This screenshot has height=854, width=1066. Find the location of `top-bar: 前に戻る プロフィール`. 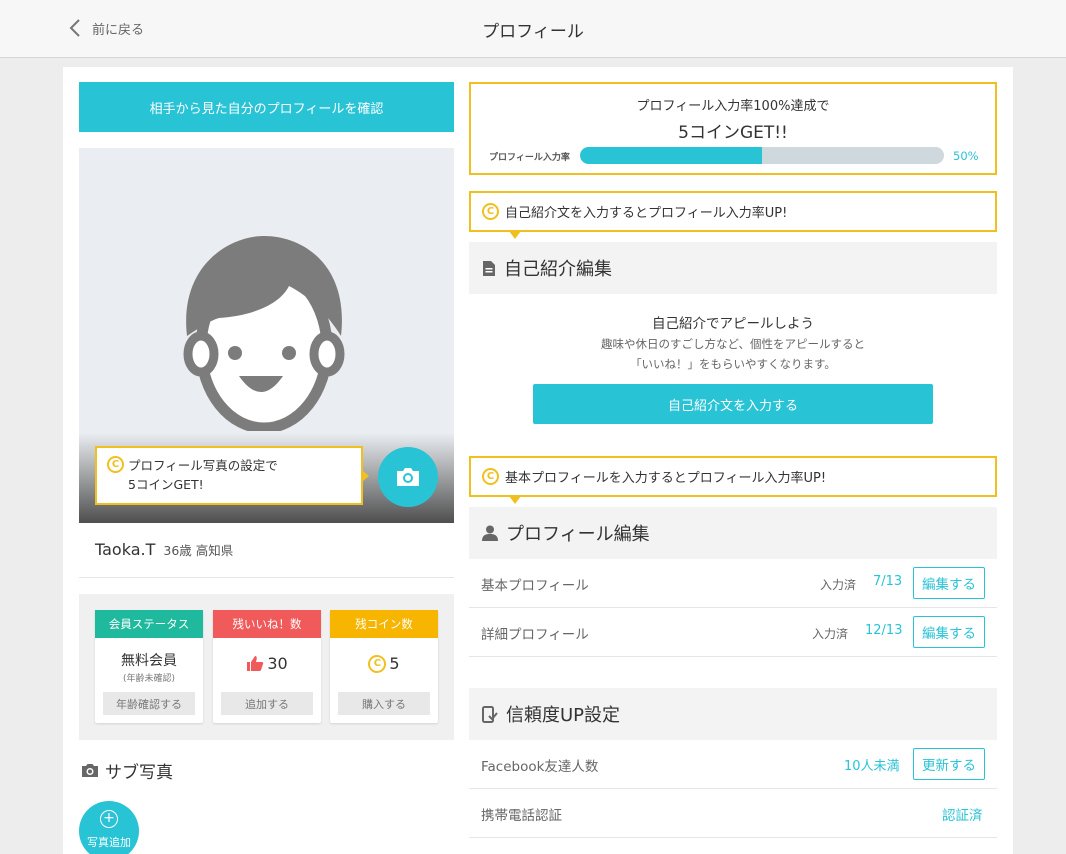

top-bar: 前に戻る プロフィール is located at coordinates (533, 29).